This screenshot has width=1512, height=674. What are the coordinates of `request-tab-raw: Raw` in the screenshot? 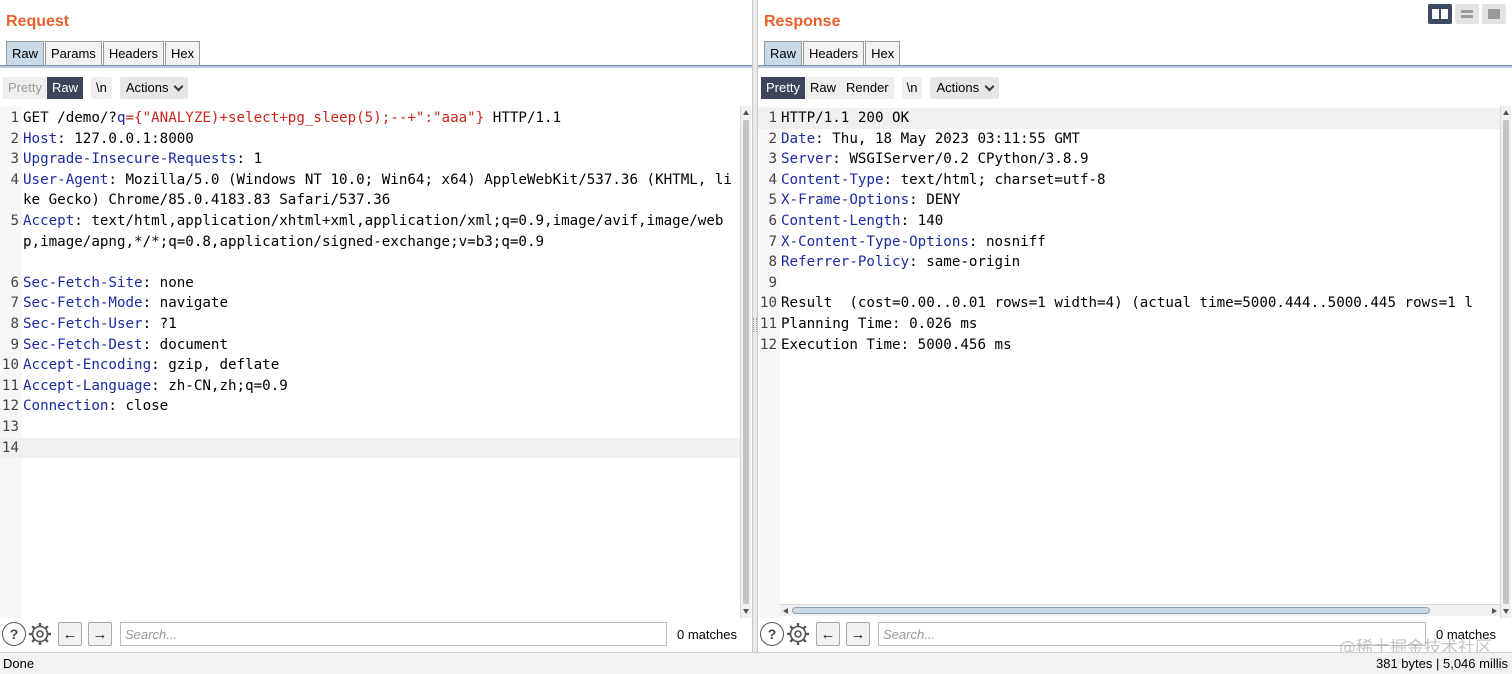 It's located at (25, 53).